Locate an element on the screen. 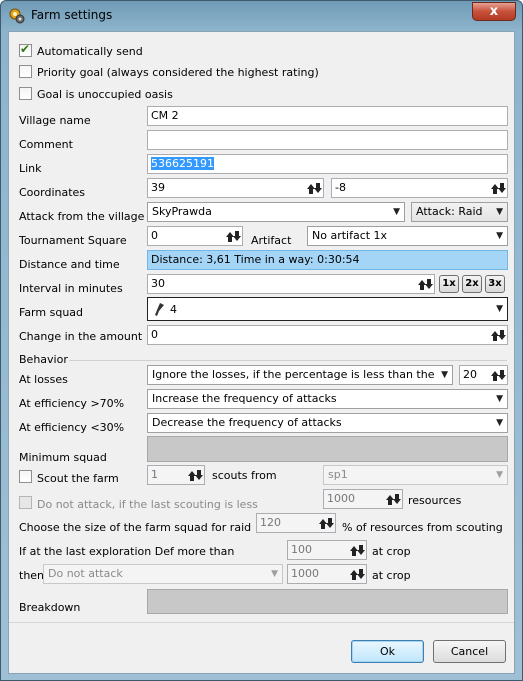 The width and height of the screenshot is (523, 681). at-losses-label: At losses is located at coordinates (43, 379).